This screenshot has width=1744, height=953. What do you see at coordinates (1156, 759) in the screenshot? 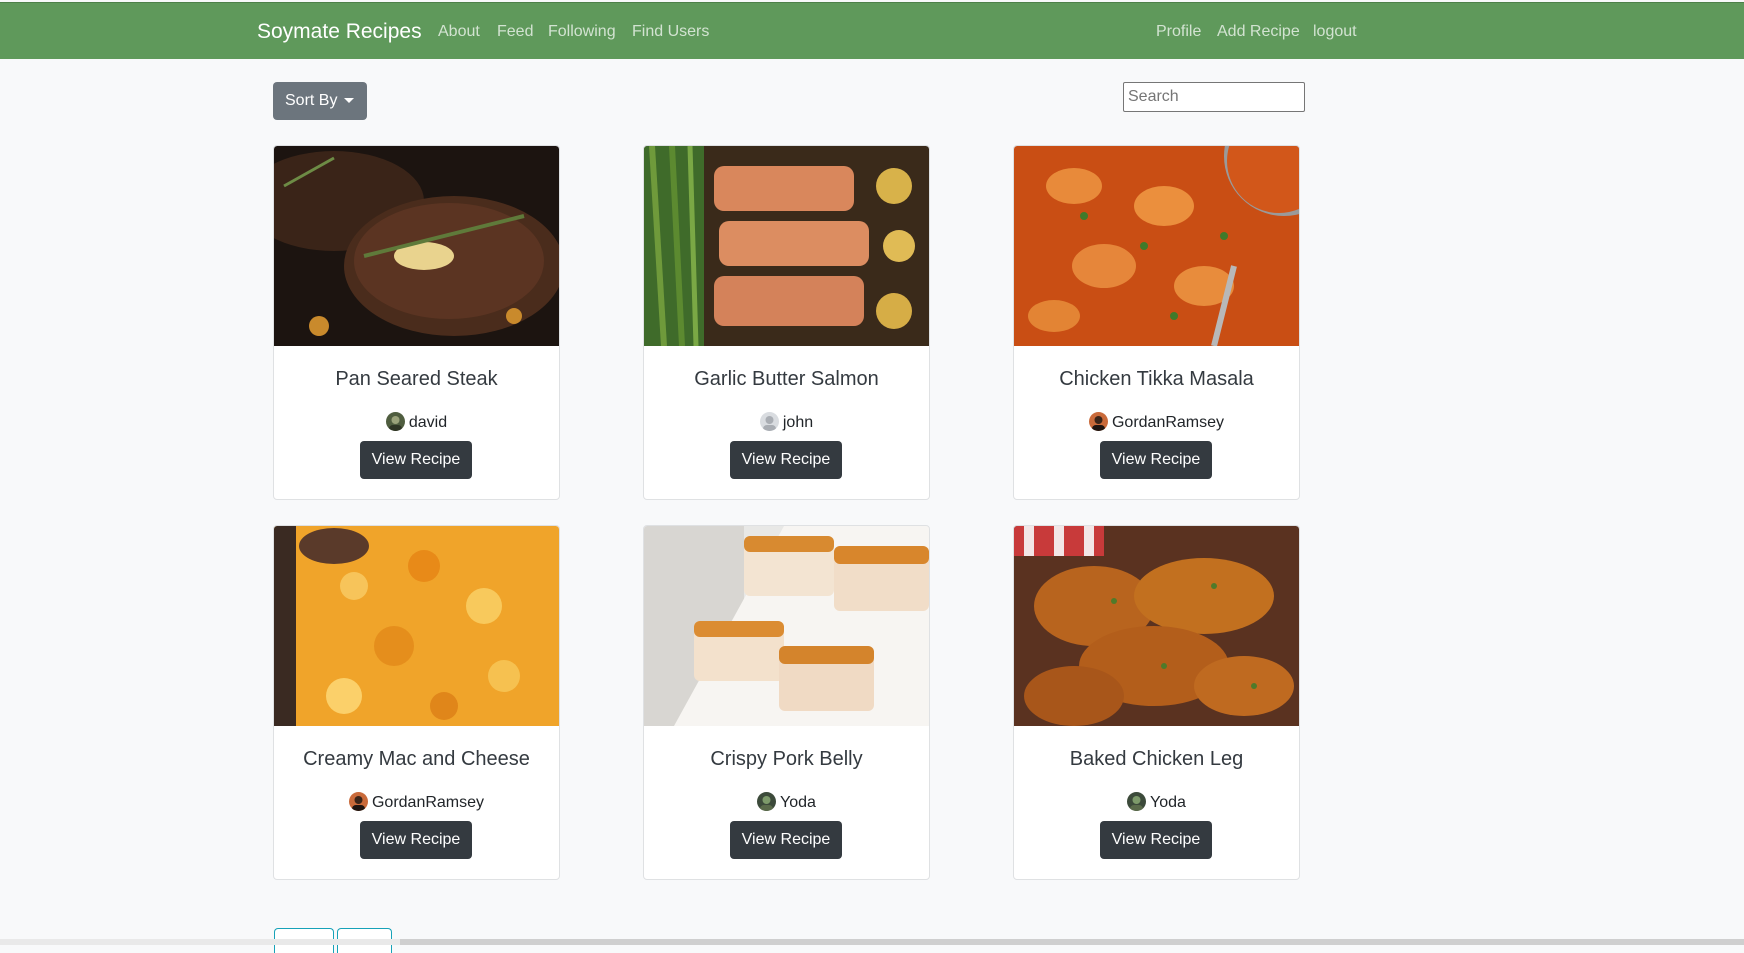
I see `recipe-title: Baked Chicken Leg` at bounding box center [1156, 759].